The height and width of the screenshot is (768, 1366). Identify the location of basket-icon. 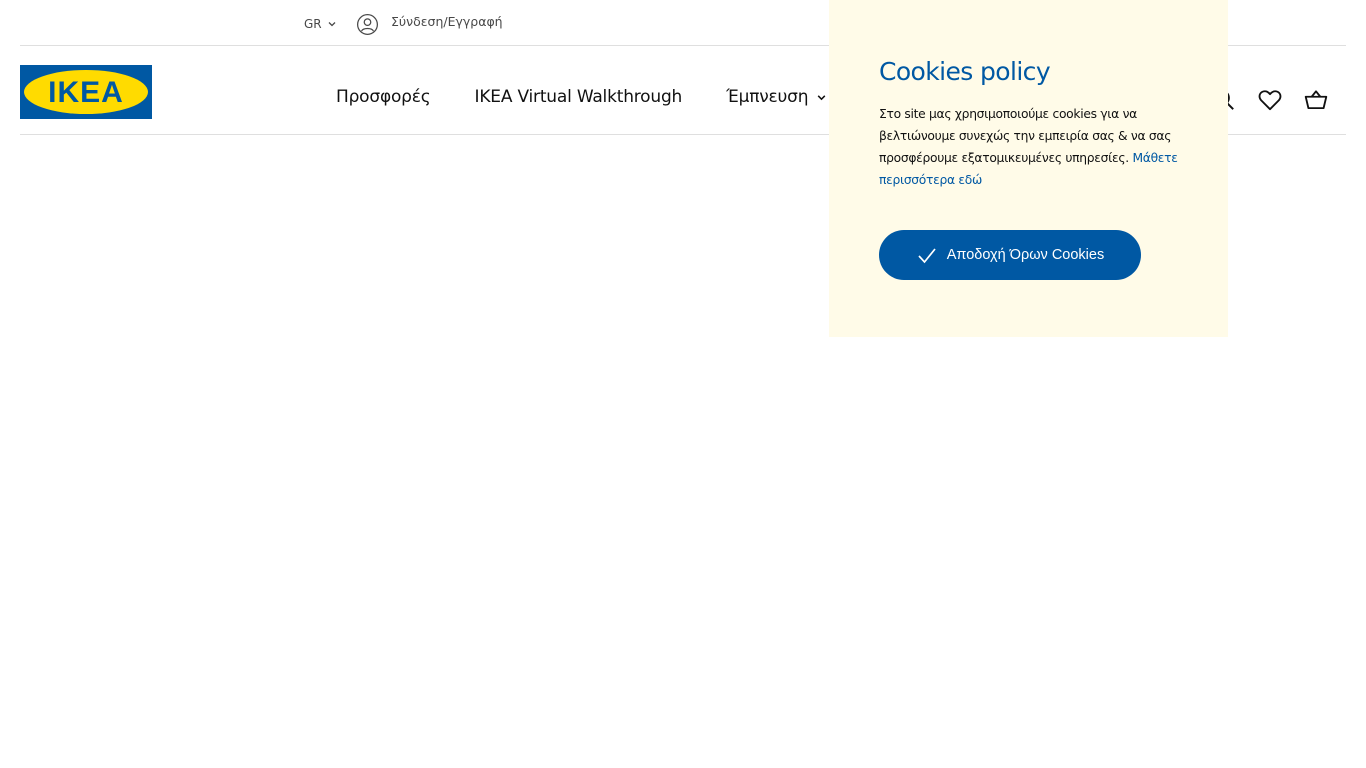
(1316, 100).